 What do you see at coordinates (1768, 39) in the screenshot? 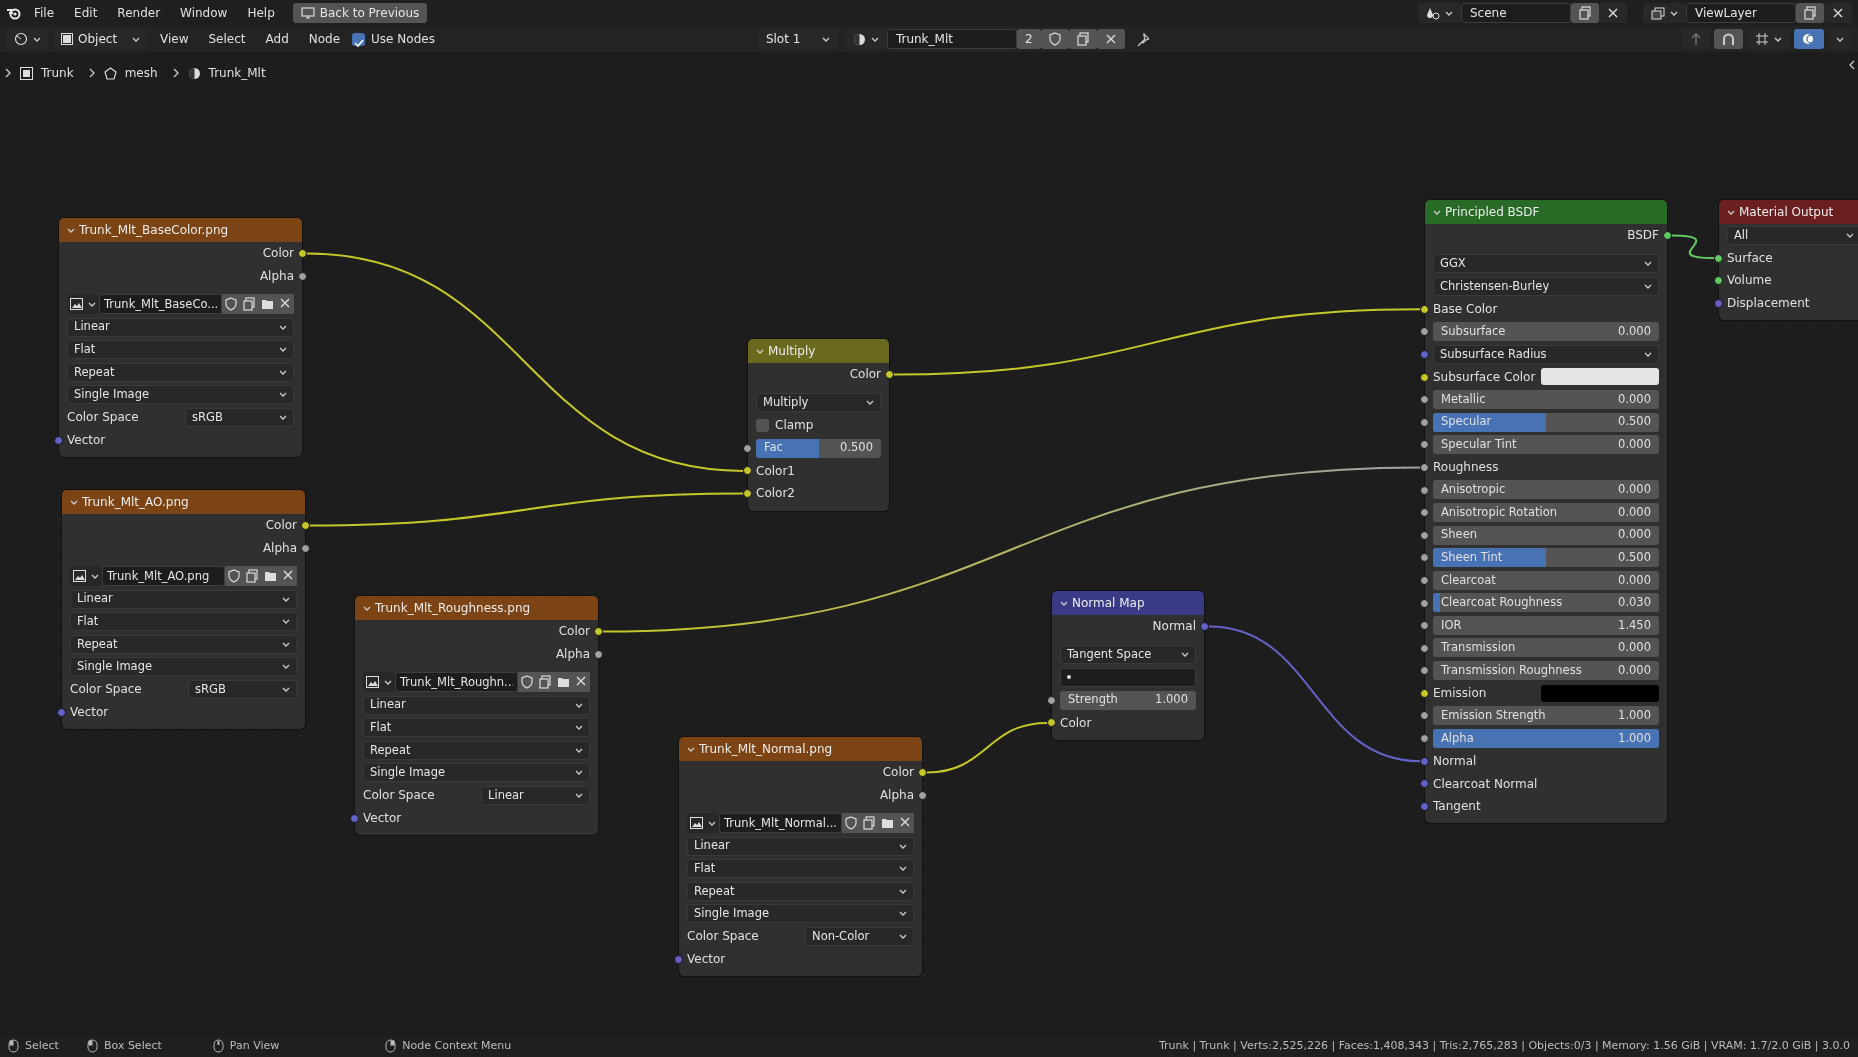
I see `snap-element-button` at bounding box center [1768, 39].